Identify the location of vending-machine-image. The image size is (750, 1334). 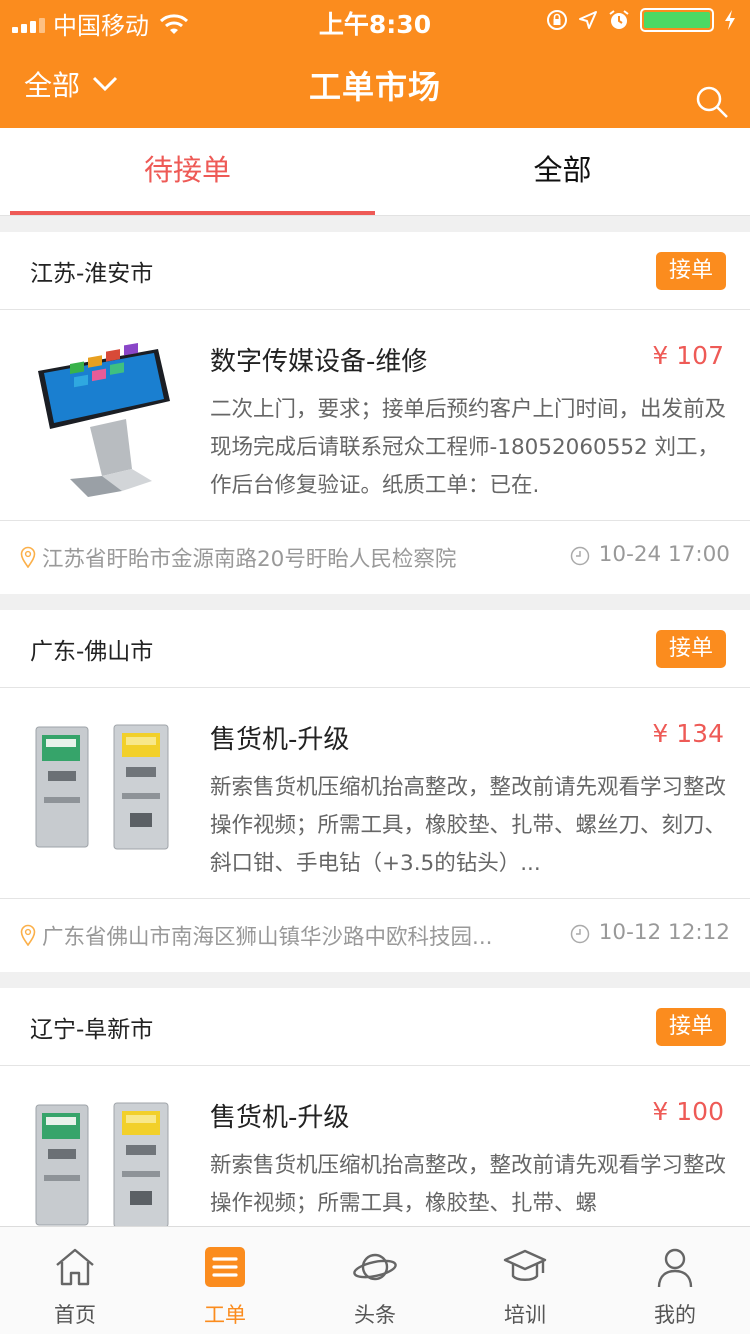
(102, 787).